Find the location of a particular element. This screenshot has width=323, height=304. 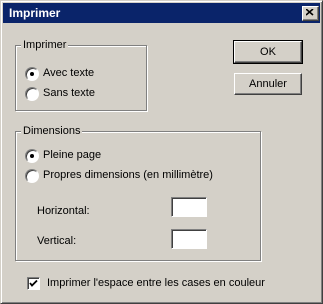

horizontal-label: Horizontal: is located at coordinates (63, 211).